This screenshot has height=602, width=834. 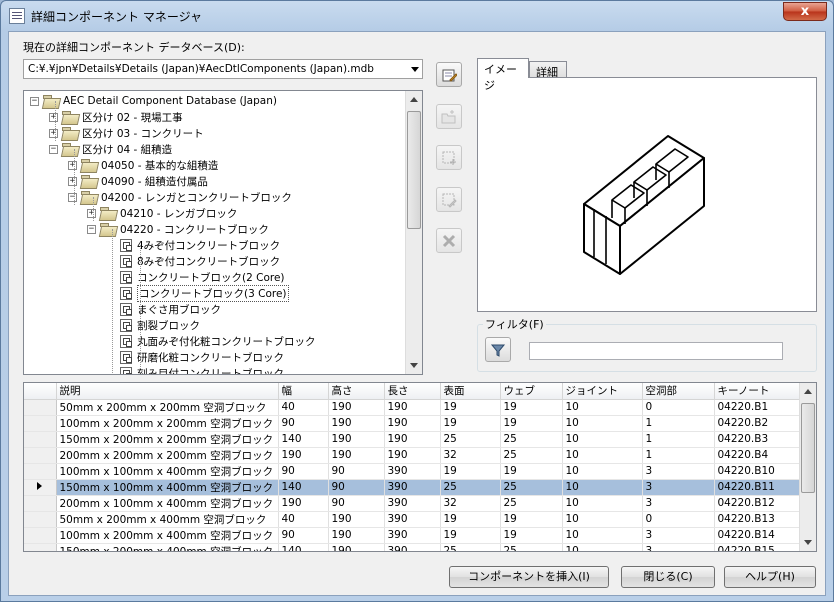 I want to click on tree-item: 4みぞ付コンクリートブロック, so click(x=200, y=245).